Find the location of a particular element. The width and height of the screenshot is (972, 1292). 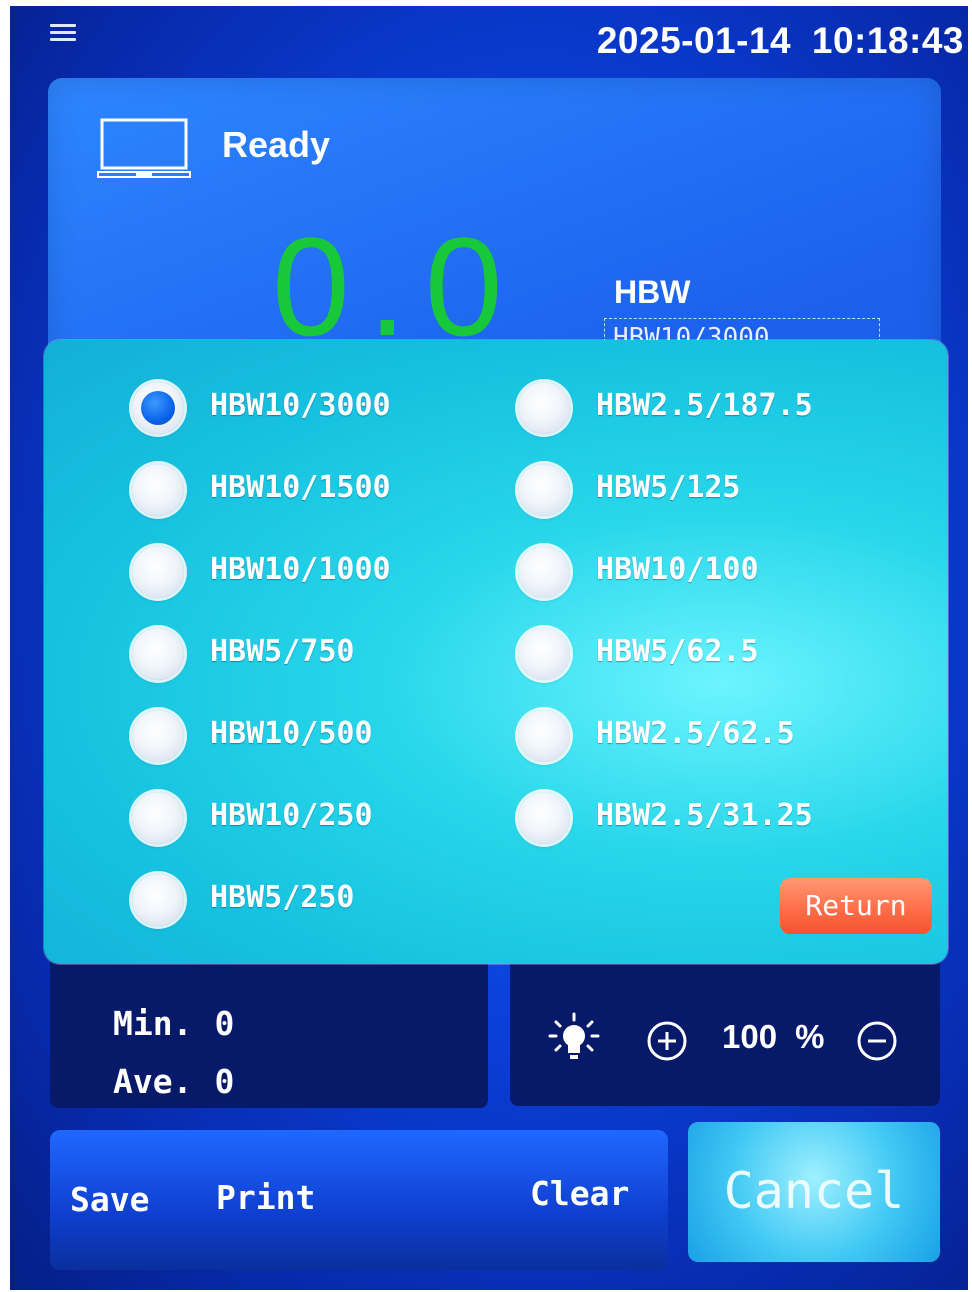

ave-row: Ave. 0 is located at coordinates (173, 1081).